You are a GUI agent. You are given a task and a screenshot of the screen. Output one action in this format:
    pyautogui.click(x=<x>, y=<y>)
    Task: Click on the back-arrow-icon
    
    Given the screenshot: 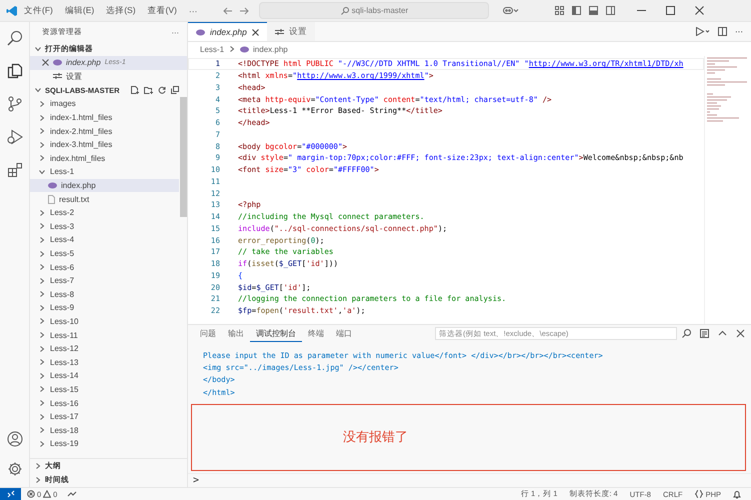 What is the action you would take?
    pyautogui.click(x=228, y=10)
    